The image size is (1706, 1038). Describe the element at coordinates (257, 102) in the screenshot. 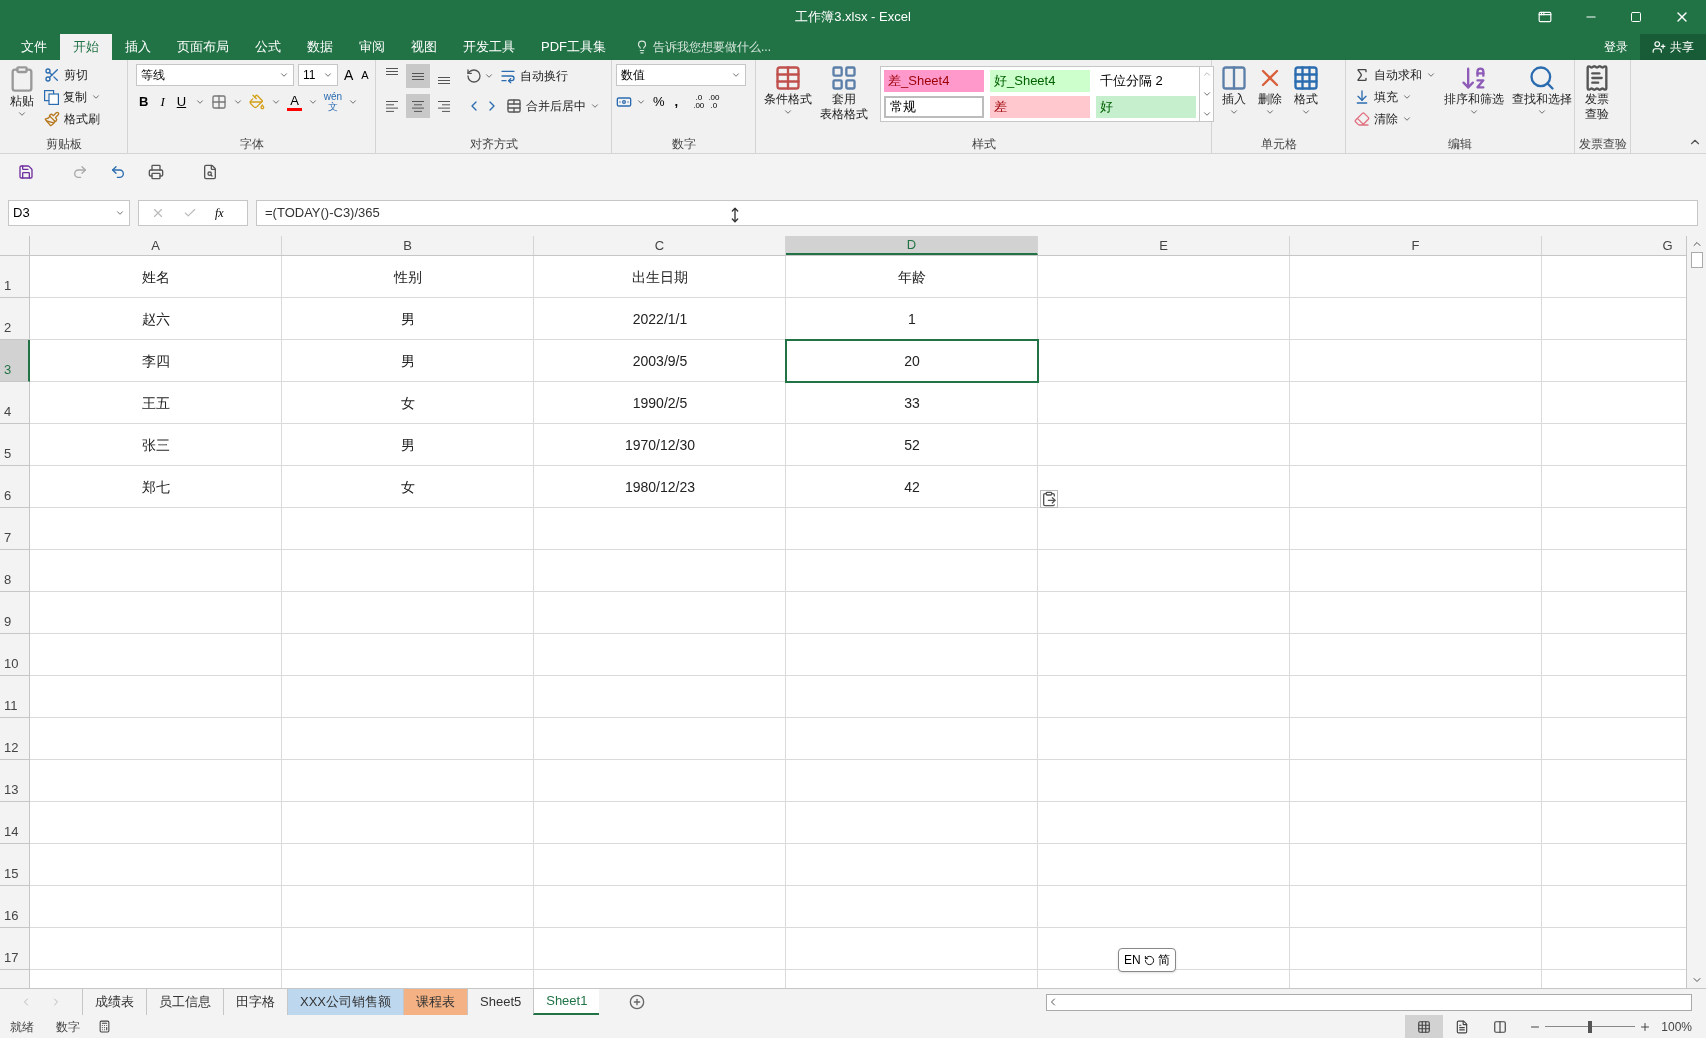

I see `fill-color-icon` at that location.